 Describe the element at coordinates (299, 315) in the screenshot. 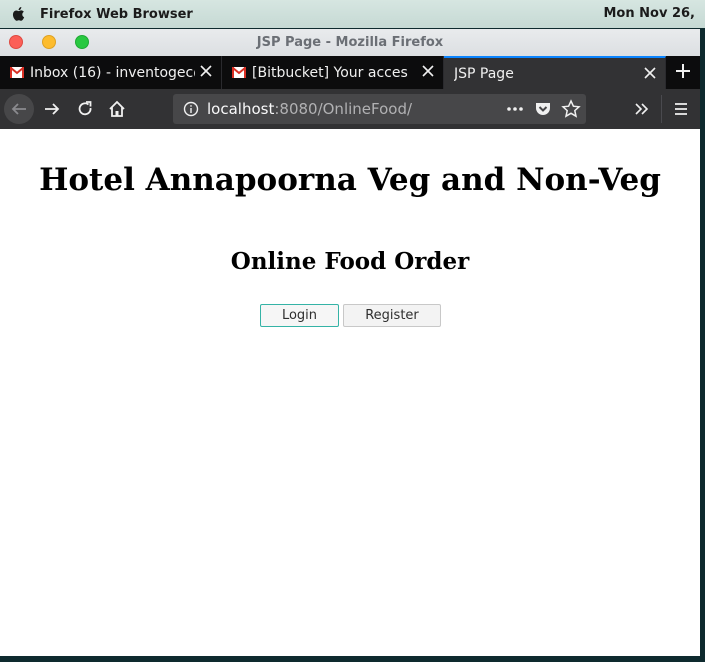

I see `login-button: Login` at that location.